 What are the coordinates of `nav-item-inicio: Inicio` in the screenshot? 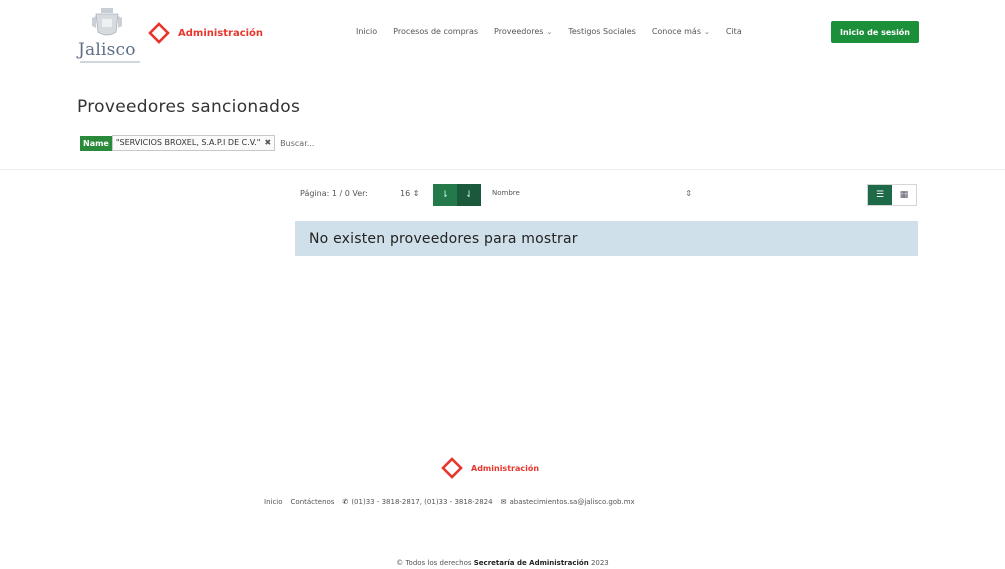 It's located at (366, 31).